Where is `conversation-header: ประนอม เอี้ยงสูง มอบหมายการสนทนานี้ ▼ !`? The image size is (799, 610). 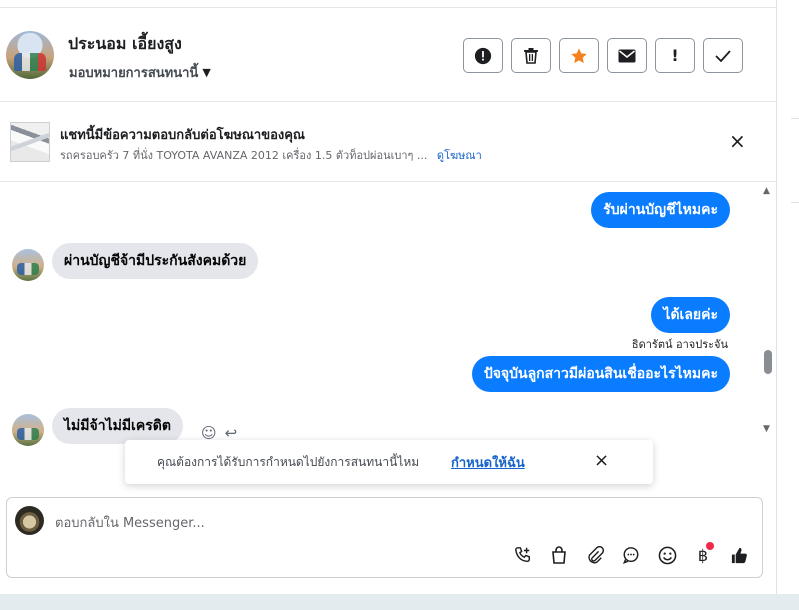
conversation-header: ประนอม เอี้ยงสูง มอบหมายการสนทนานี้ ▼ ! is located at coordinates (388, 55).